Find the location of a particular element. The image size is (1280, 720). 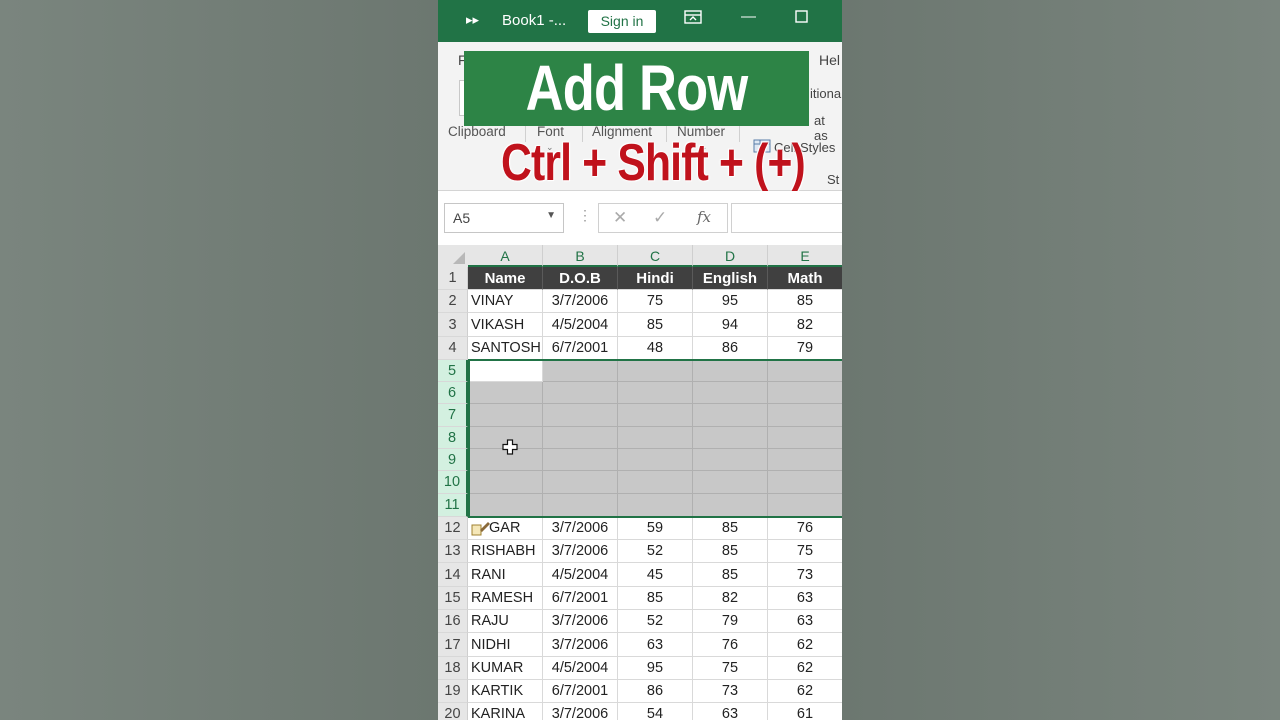

chevron-down-icon: ▼ is located at coordinates (551, 215).